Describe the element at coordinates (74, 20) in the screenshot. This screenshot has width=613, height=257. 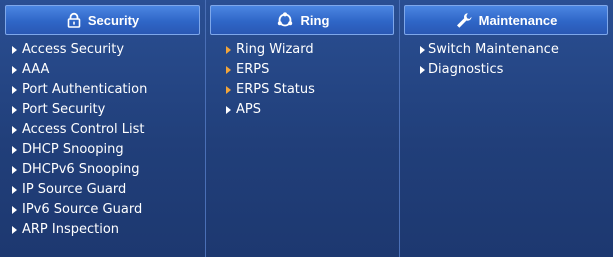
I see `lock-icon` at that location.